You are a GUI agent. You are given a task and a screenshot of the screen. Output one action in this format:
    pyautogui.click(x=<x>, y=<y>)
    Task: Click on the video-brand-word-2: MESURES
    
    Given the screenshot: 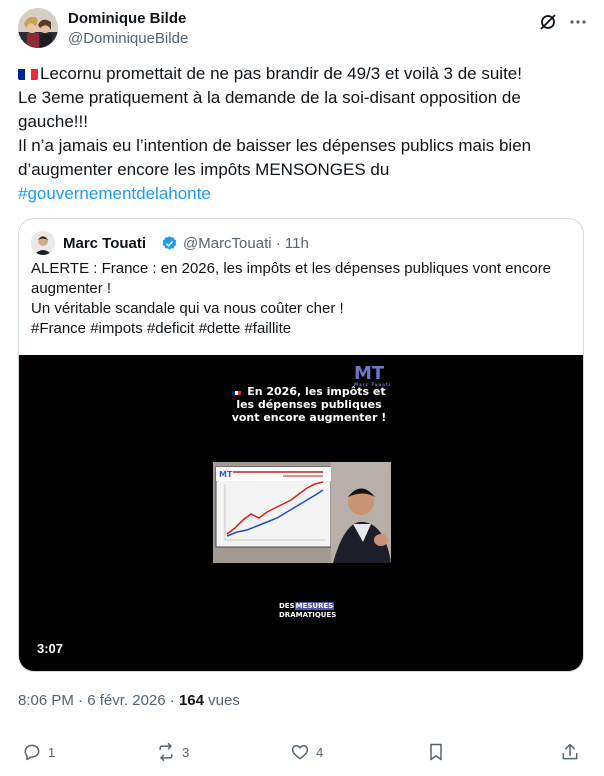 What is the action you would take?
    pyautogui.click(x=314, y=606)
    